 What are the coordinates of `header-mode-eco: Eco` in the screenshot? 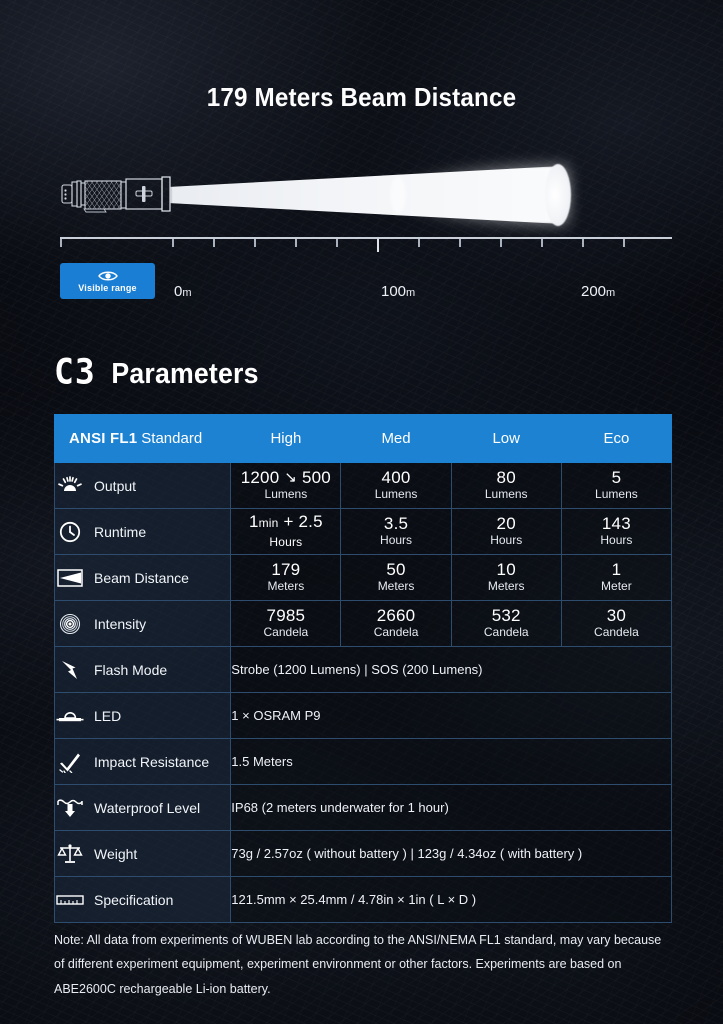 It's located at (616, 438).